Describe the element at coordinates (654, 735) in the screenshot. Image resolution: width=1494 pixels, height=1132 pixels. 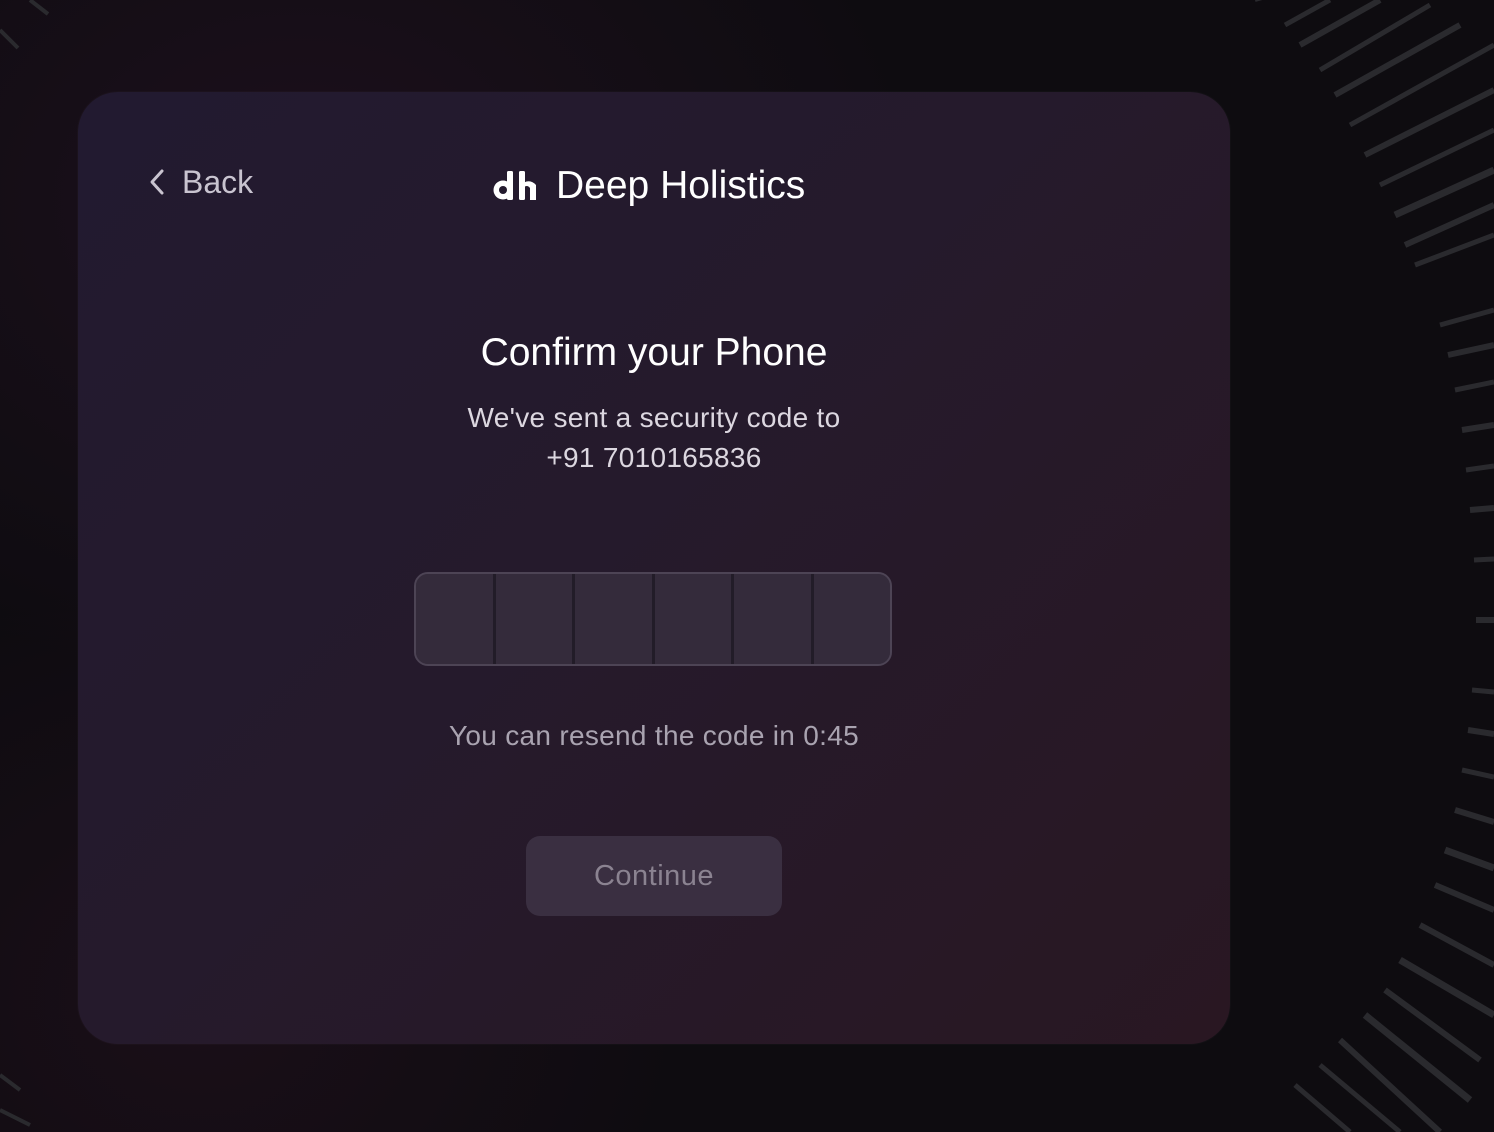
I see `resend-timer-text: You can resend the code in 0:45` at that location.